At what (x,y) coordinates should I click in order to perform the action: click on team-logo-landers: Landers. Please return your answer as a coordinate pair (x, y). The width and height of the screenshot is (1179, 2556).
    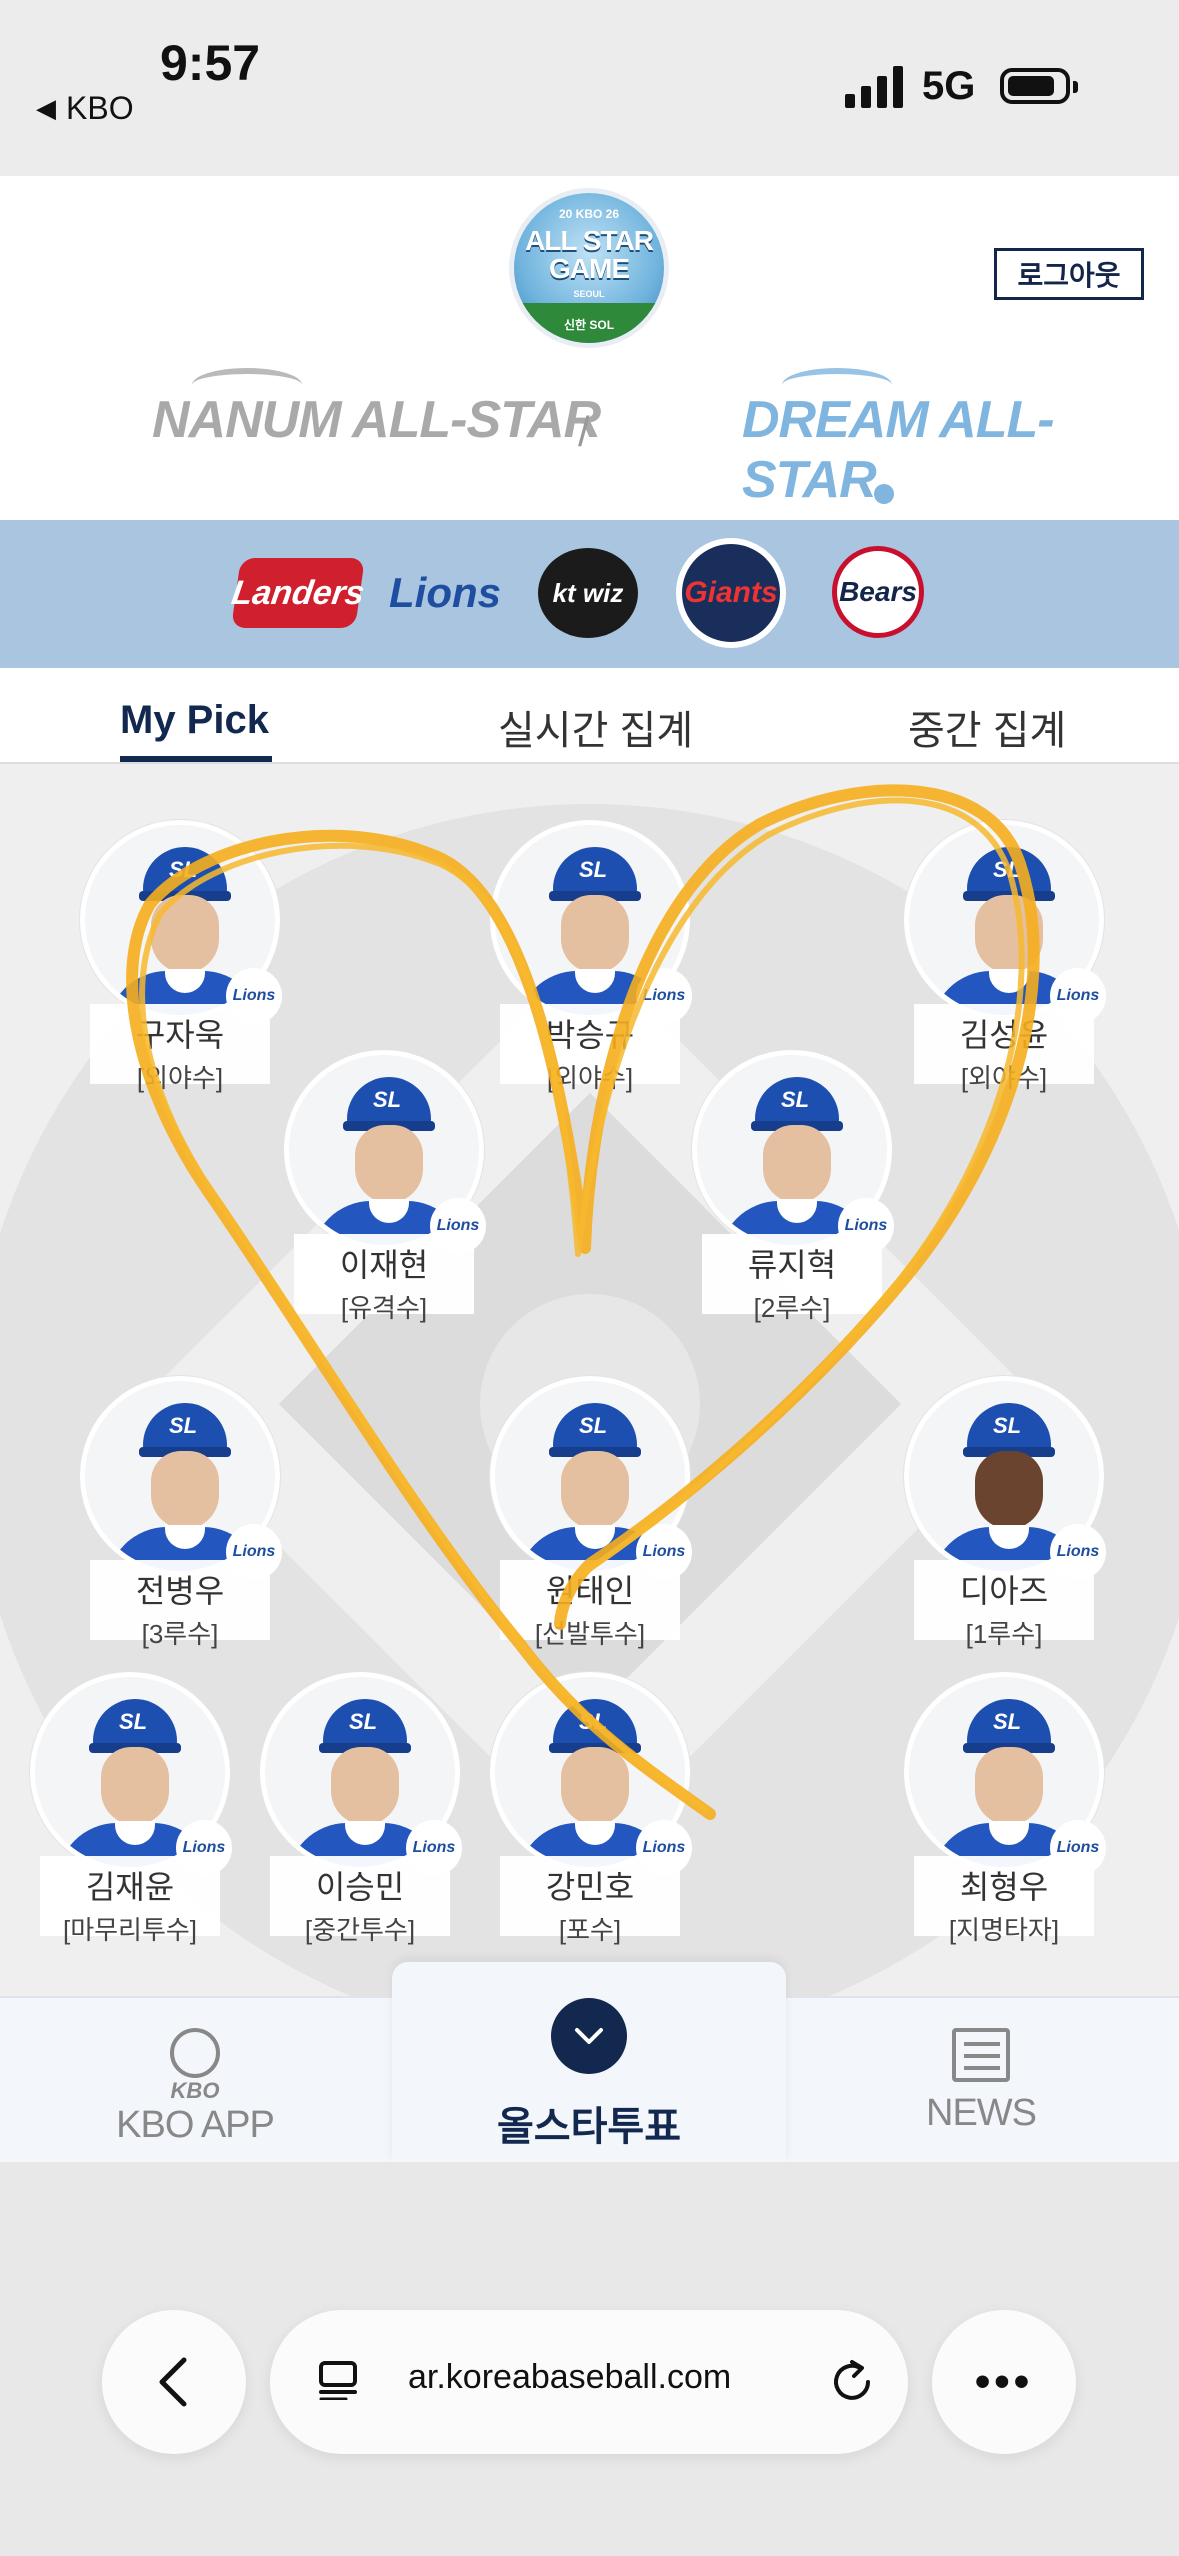
    Looking at the image, I should click on (298, 593).